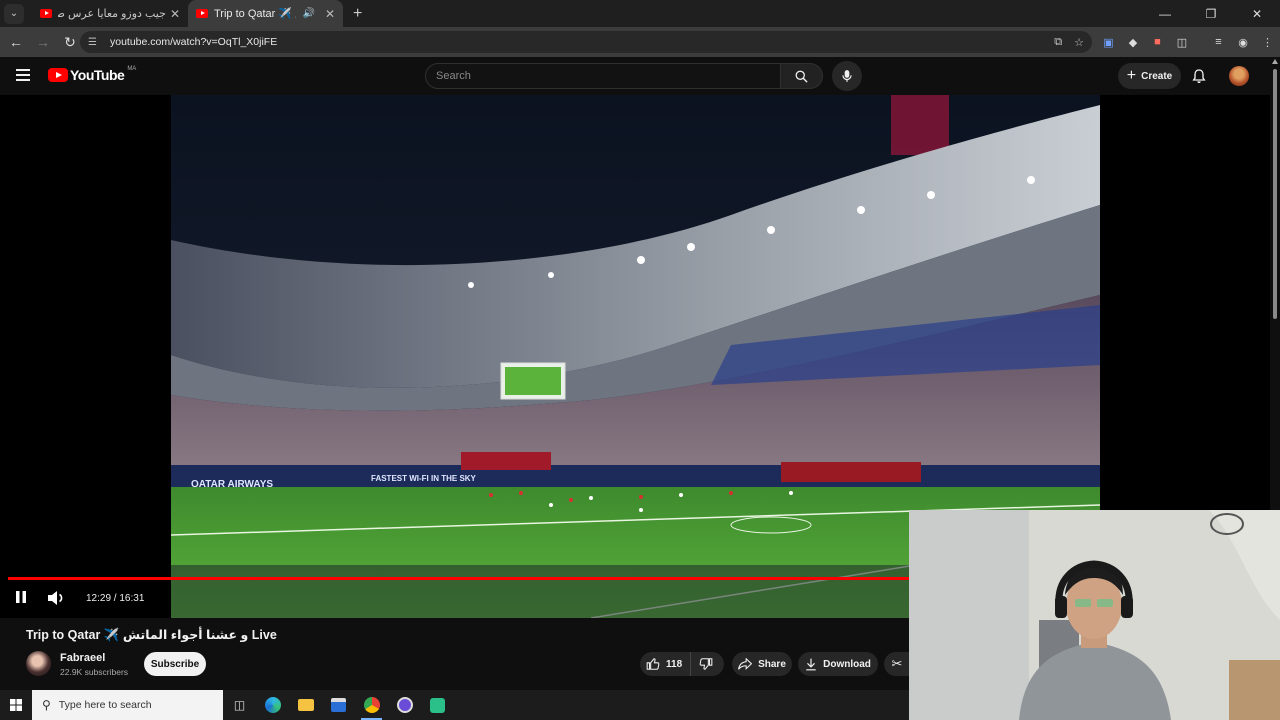 The image size is (1280, 720). What do you see at coordinates (1275, 194) in the screenshot?
I see `scrollbar-thumb` at bounding box center [1275, 194].